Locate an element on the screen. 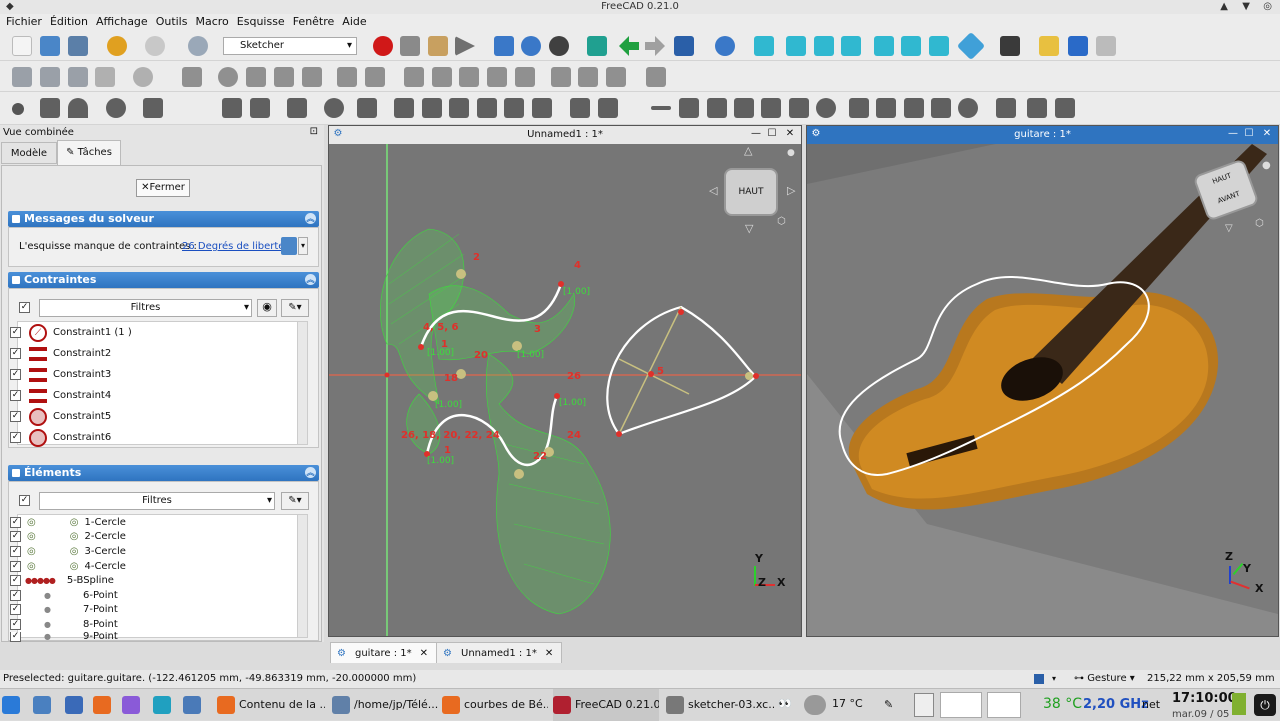  view-left-icon is located at coordinates (939, 46).